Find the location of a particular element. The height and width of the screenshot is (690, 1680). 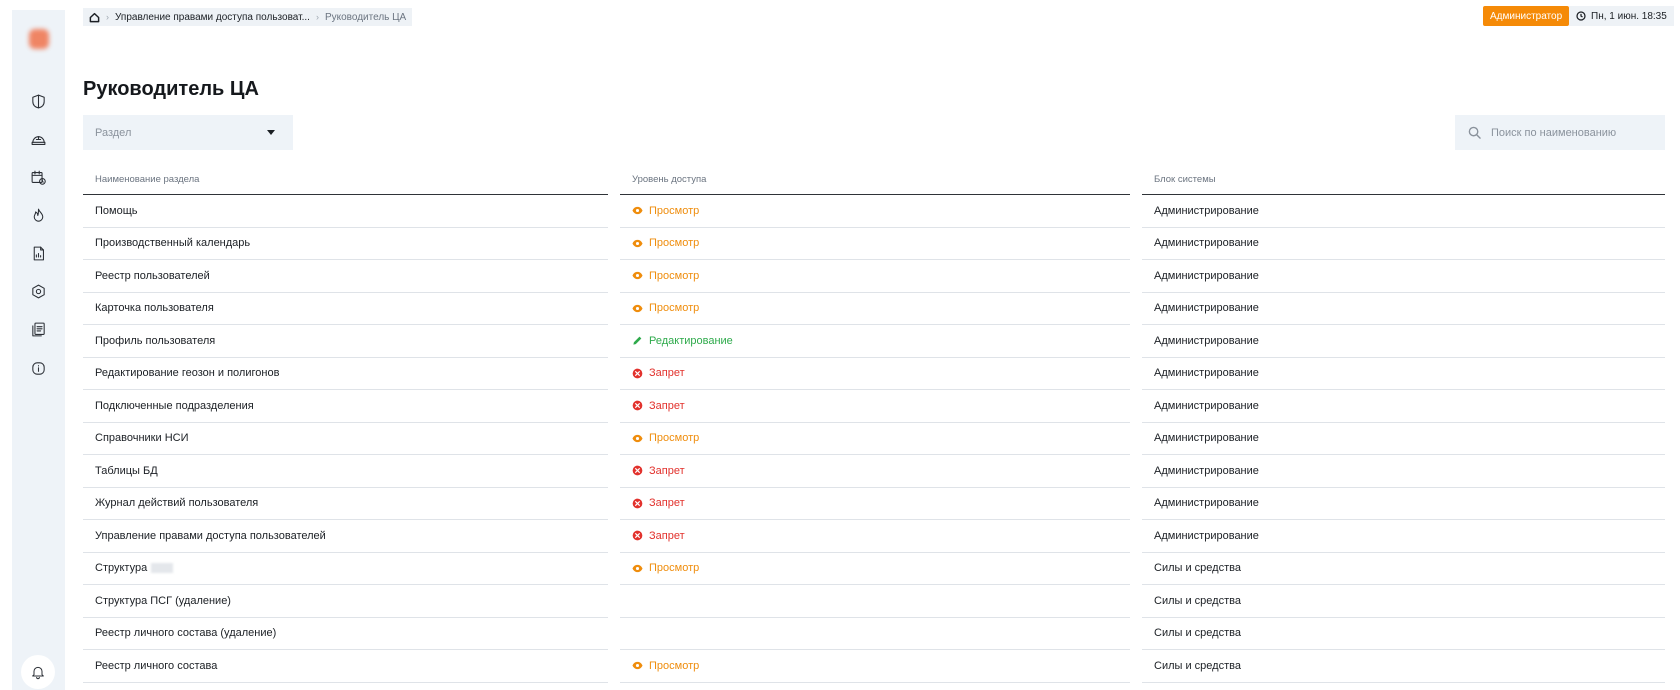

table-row: Помощь Просмотр Администрирование is located at coordinates (874, 211).